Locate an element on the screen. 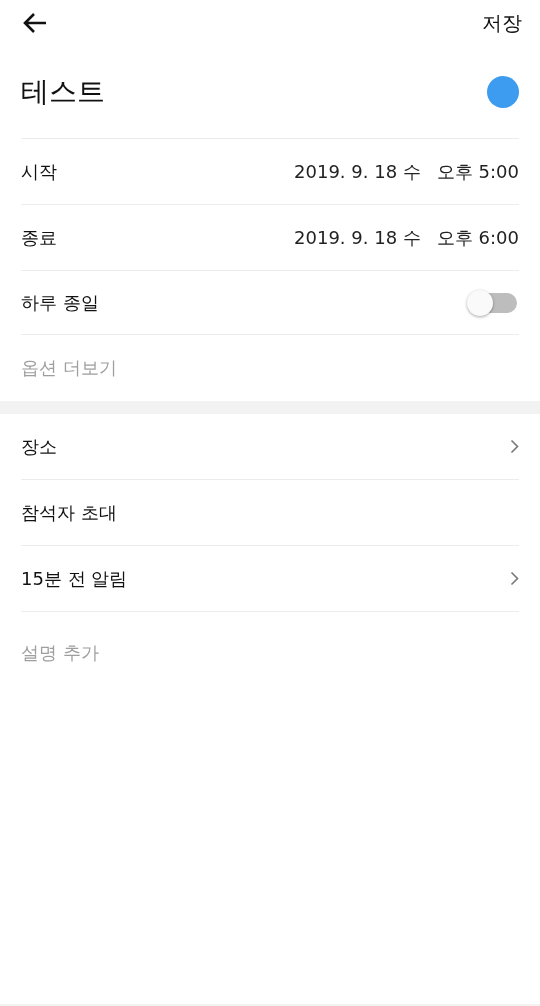  settings-row: 장소 is located at coordinates (270, 447).